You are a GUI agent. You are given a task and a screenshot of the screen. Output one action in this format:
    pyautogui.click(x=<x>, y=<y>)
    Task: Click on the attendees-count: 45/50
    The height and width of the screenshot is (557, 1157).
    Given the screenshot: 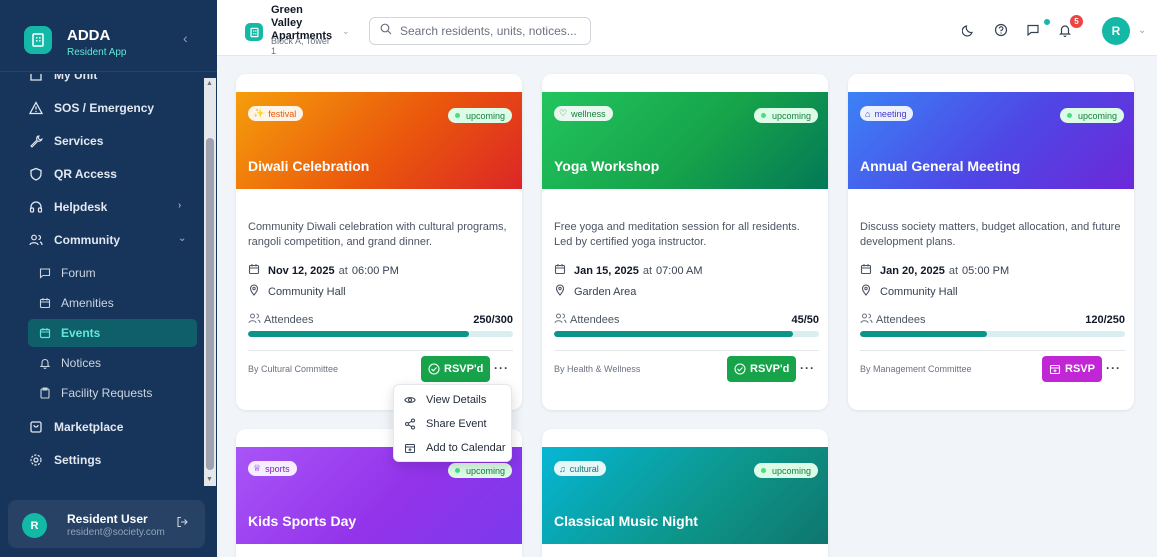 What is the action you would take?
    pyautogui.click(x=805, y=319)
    